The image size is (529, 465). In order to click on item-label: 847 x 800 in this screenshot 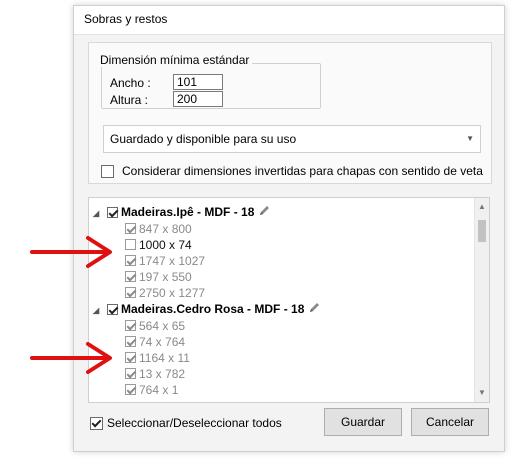, I will do `click(165, 229)`.